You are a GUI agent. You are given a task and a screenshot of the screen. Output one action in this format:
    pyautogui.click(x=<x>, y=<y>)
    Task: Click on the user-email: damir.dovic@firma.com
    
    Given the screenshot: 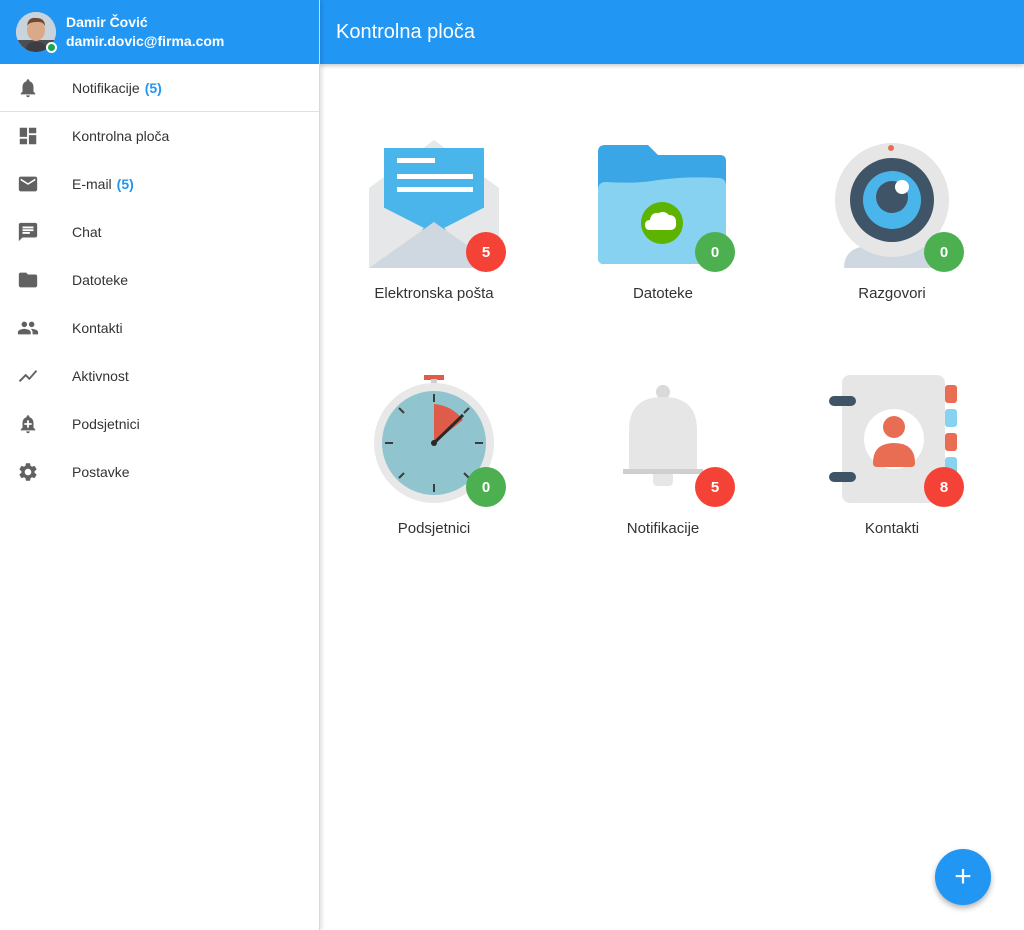 What is the action you would take?
    pyautogui.click(x=145, y=41)
    